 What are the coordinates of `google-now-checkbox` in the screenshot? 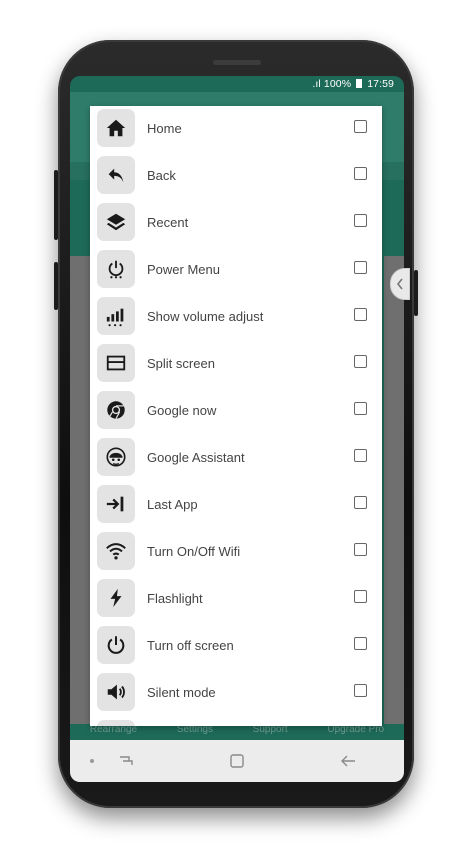 It's located at (360, 408).